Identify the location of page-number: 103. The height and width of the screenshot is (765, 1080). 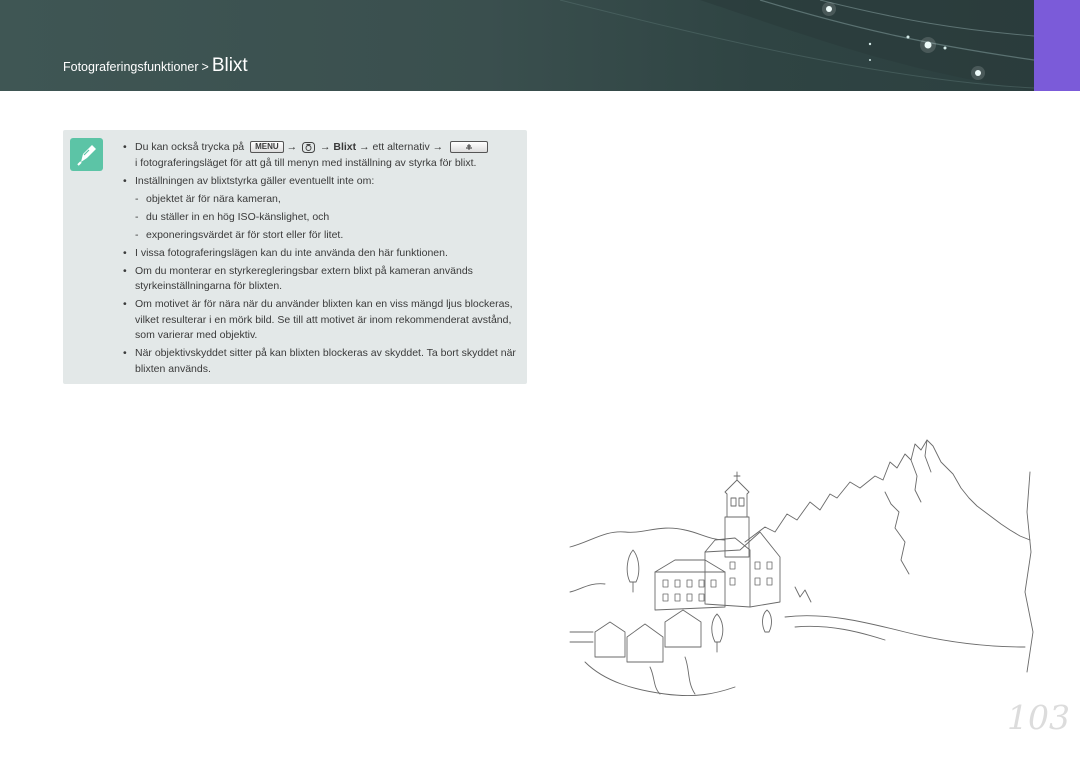
(1038, 717).